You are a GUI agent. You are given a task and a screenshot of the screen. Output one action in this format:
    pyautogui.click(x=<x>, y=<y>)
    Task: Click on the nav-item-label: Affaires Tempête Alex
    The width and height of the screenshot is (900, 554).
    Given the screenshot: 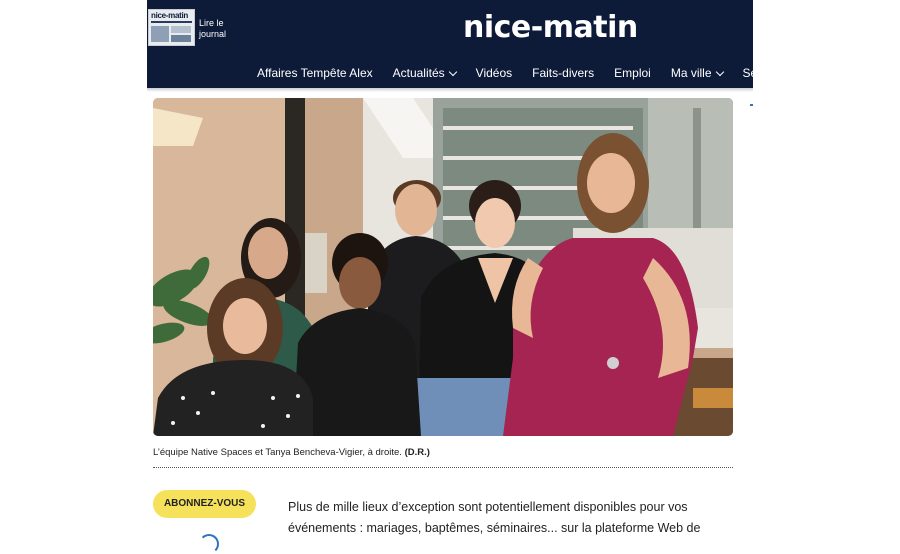 What is the action you would take?
    pyautogui.click(x=315, y=73)
    